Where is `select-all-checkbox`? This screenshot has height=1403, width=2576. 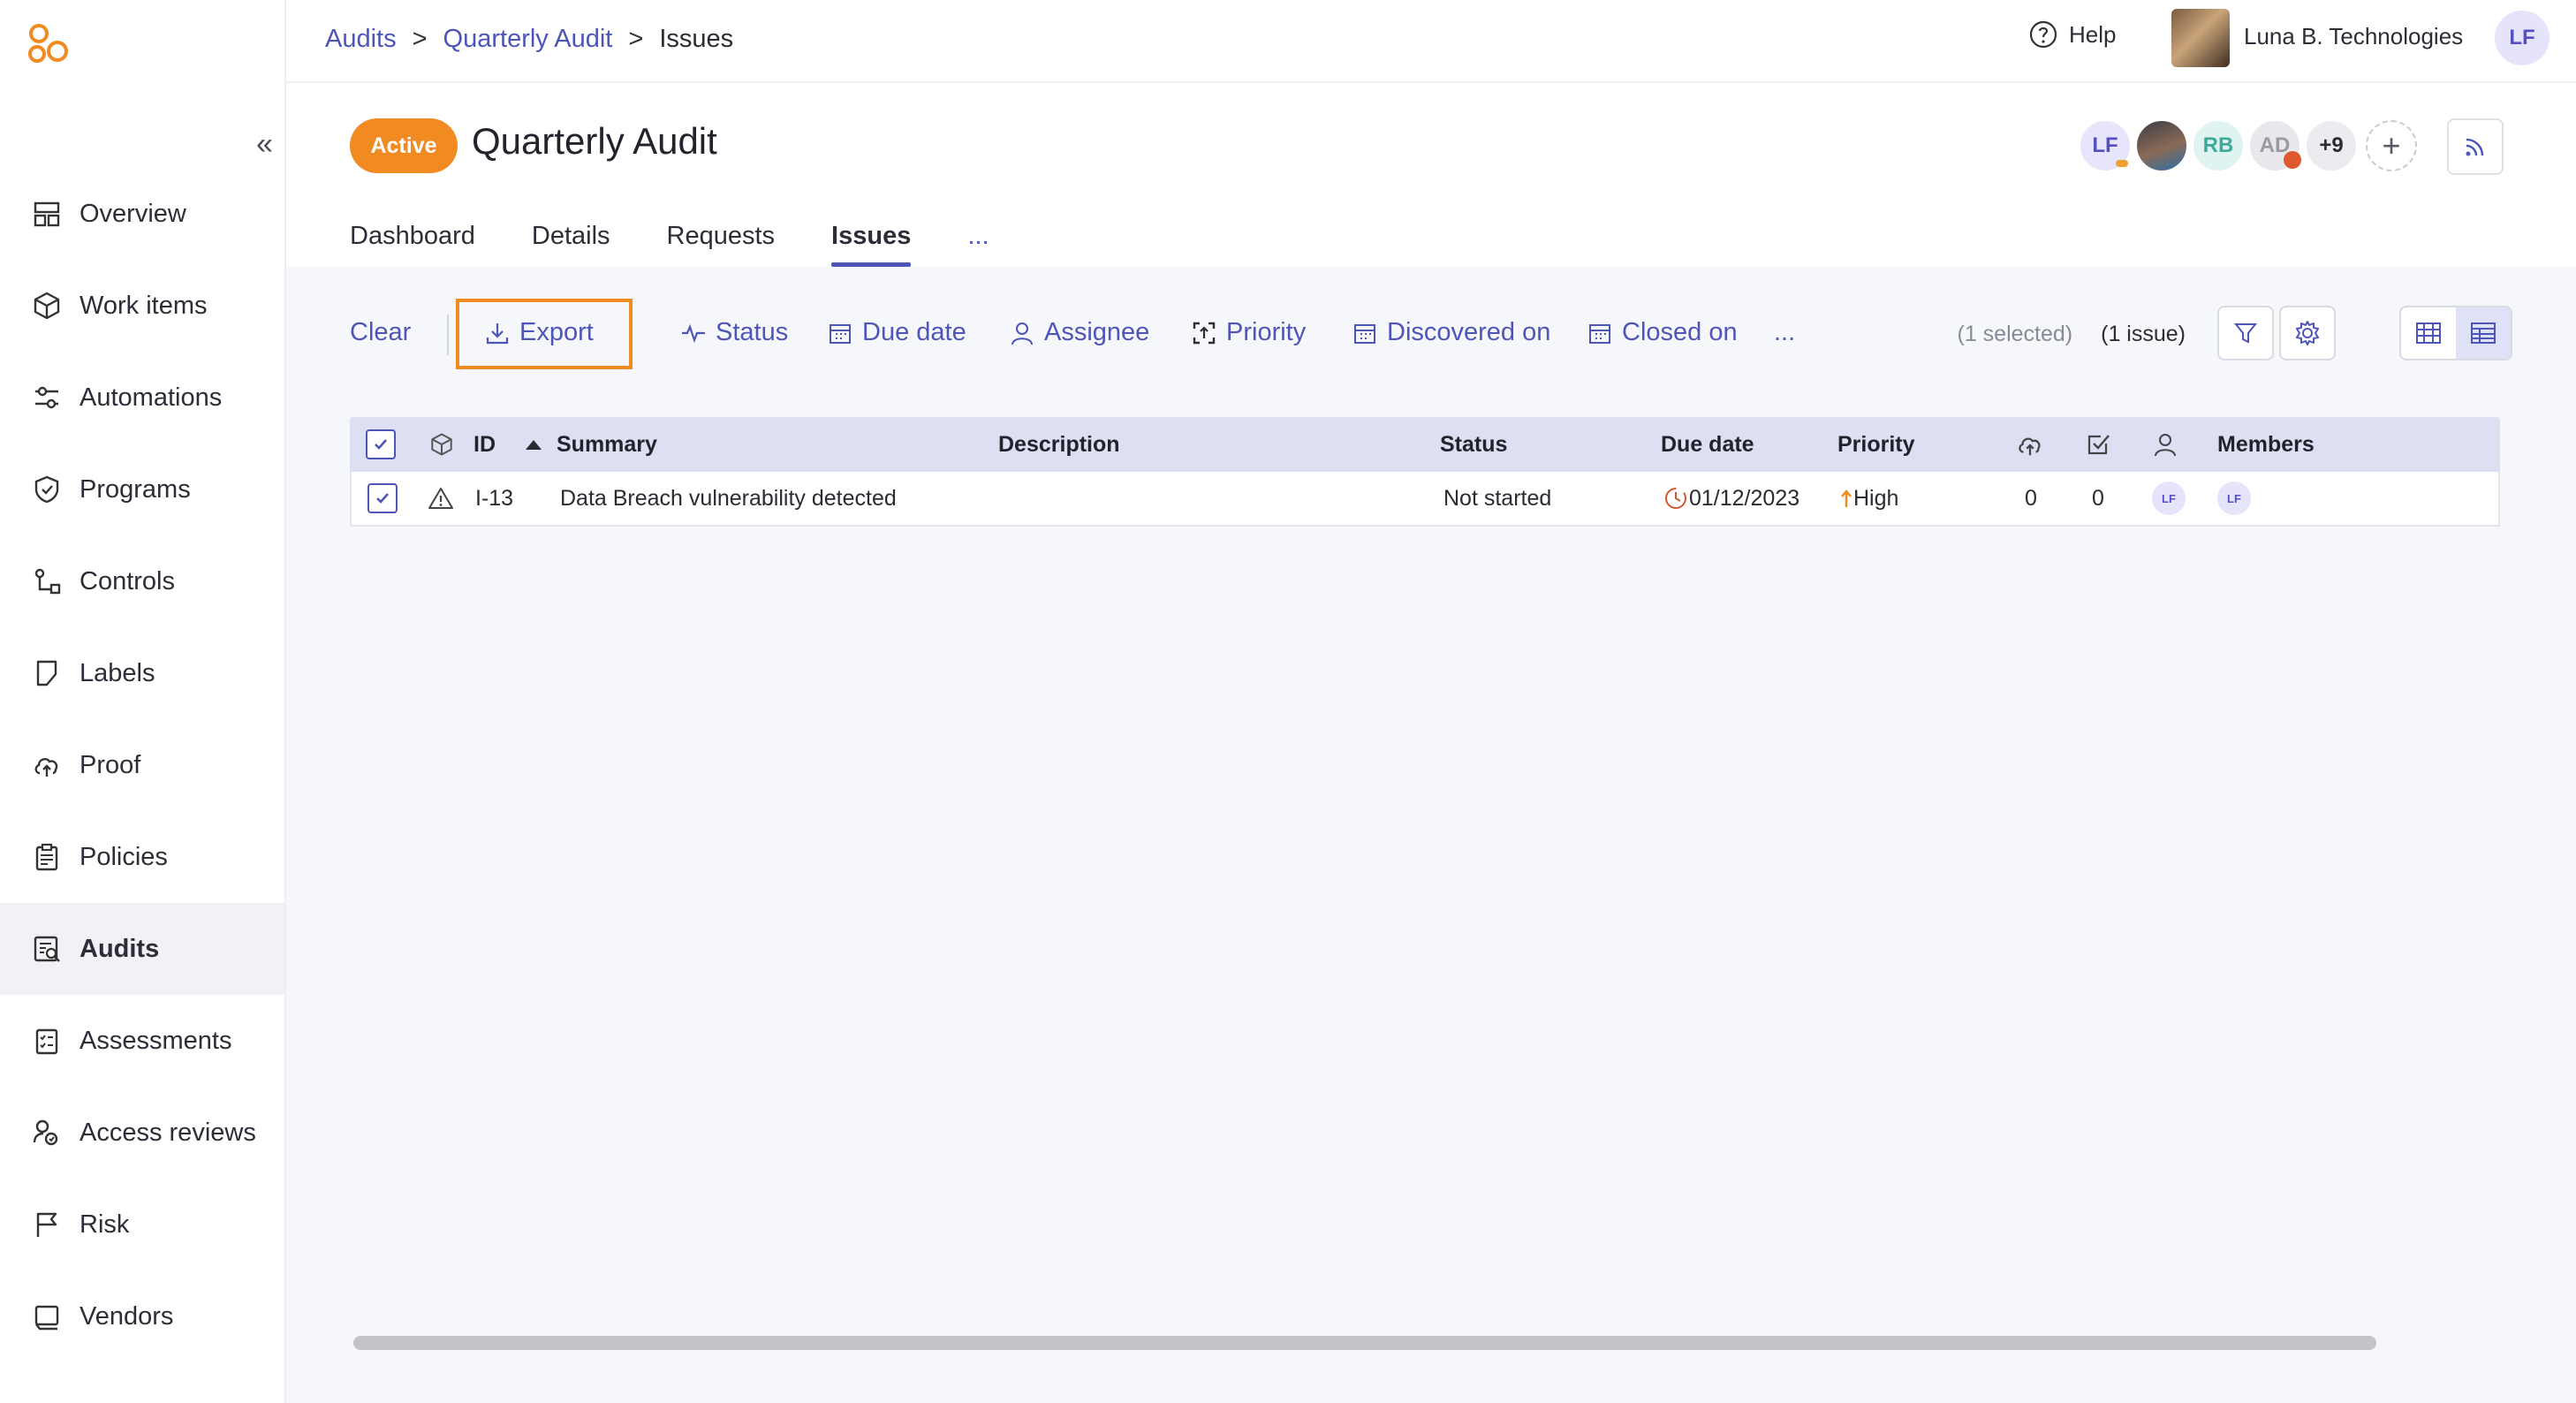
select-all-checkbox is located at coordinates (381, 444).